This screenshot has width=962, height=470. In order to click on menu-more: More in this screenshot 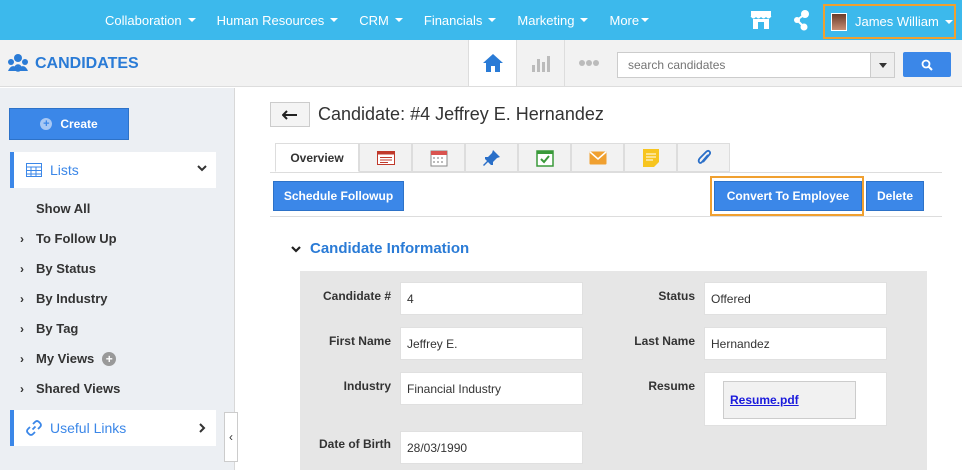, I will do `click(629, 20)`.